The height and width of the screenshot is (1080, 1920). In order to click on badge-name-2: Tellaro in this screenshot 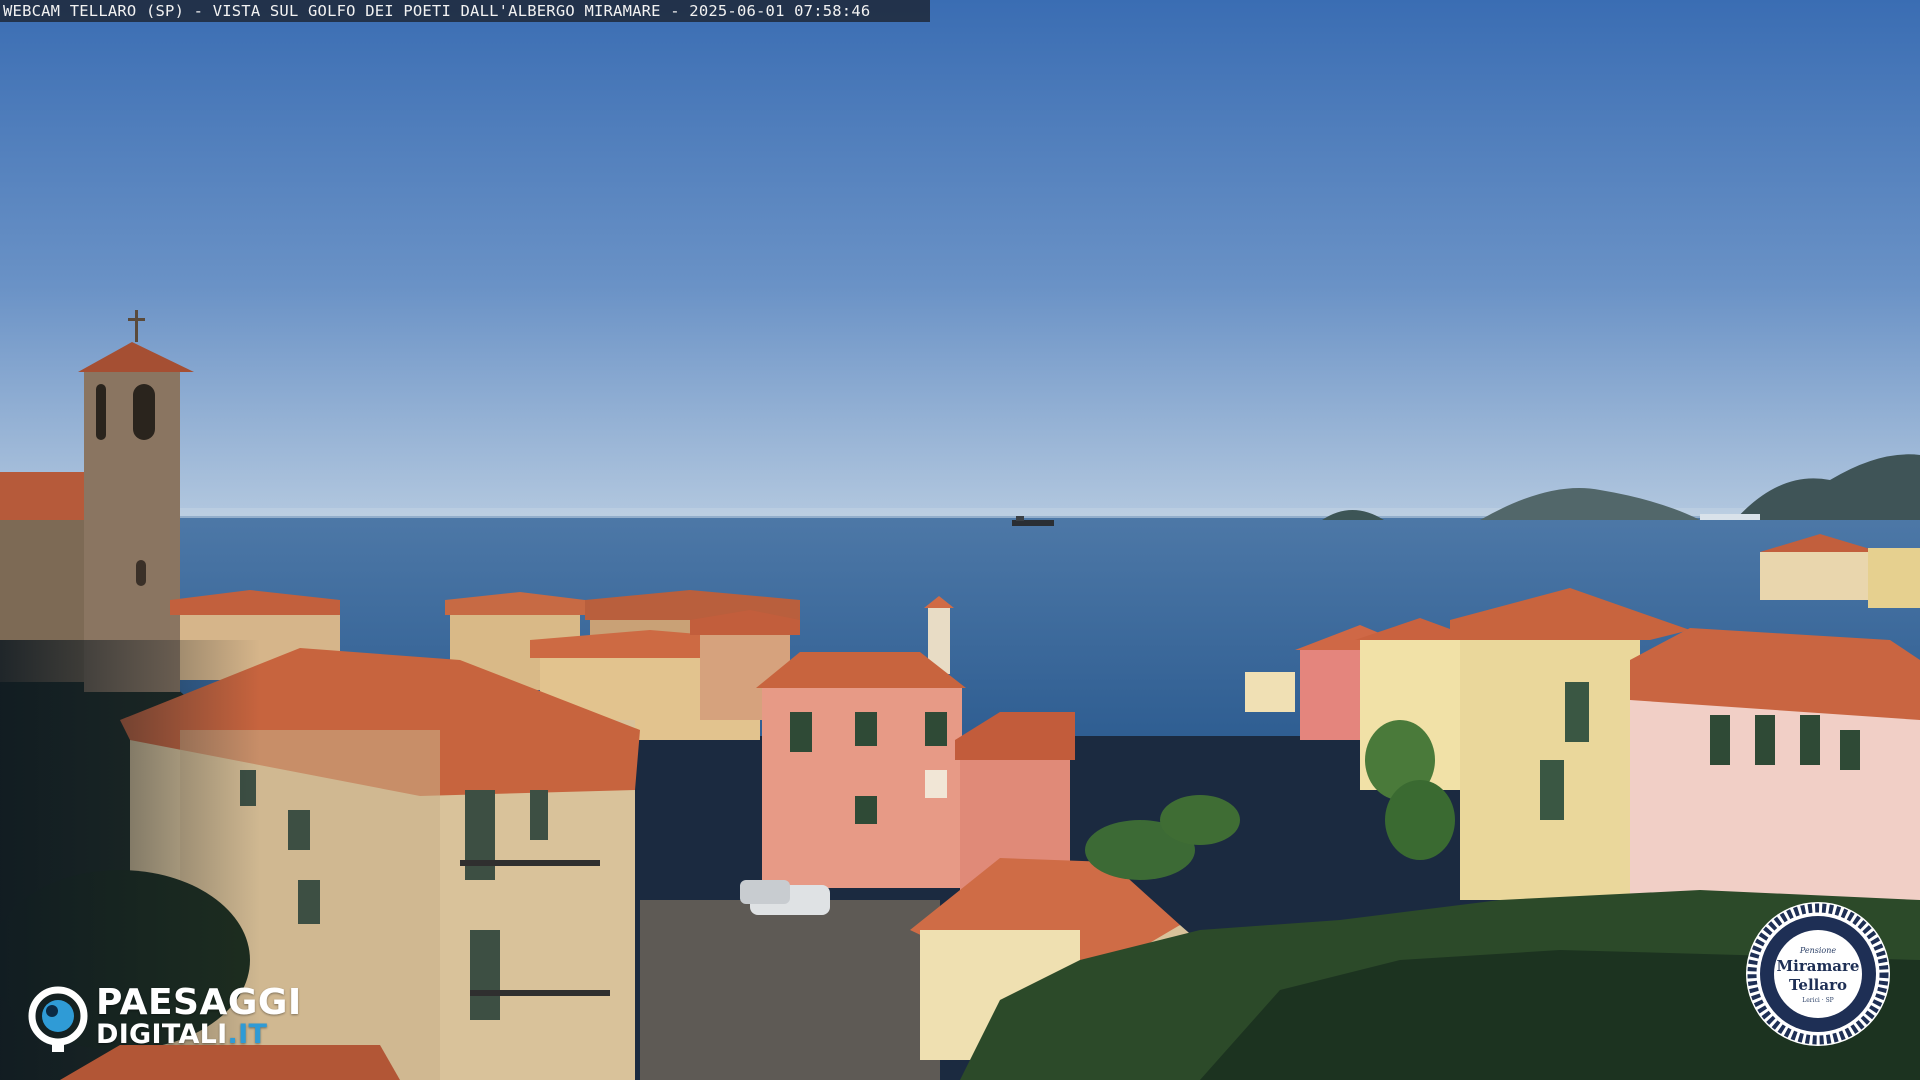, I will do `click(1817, 985)`.